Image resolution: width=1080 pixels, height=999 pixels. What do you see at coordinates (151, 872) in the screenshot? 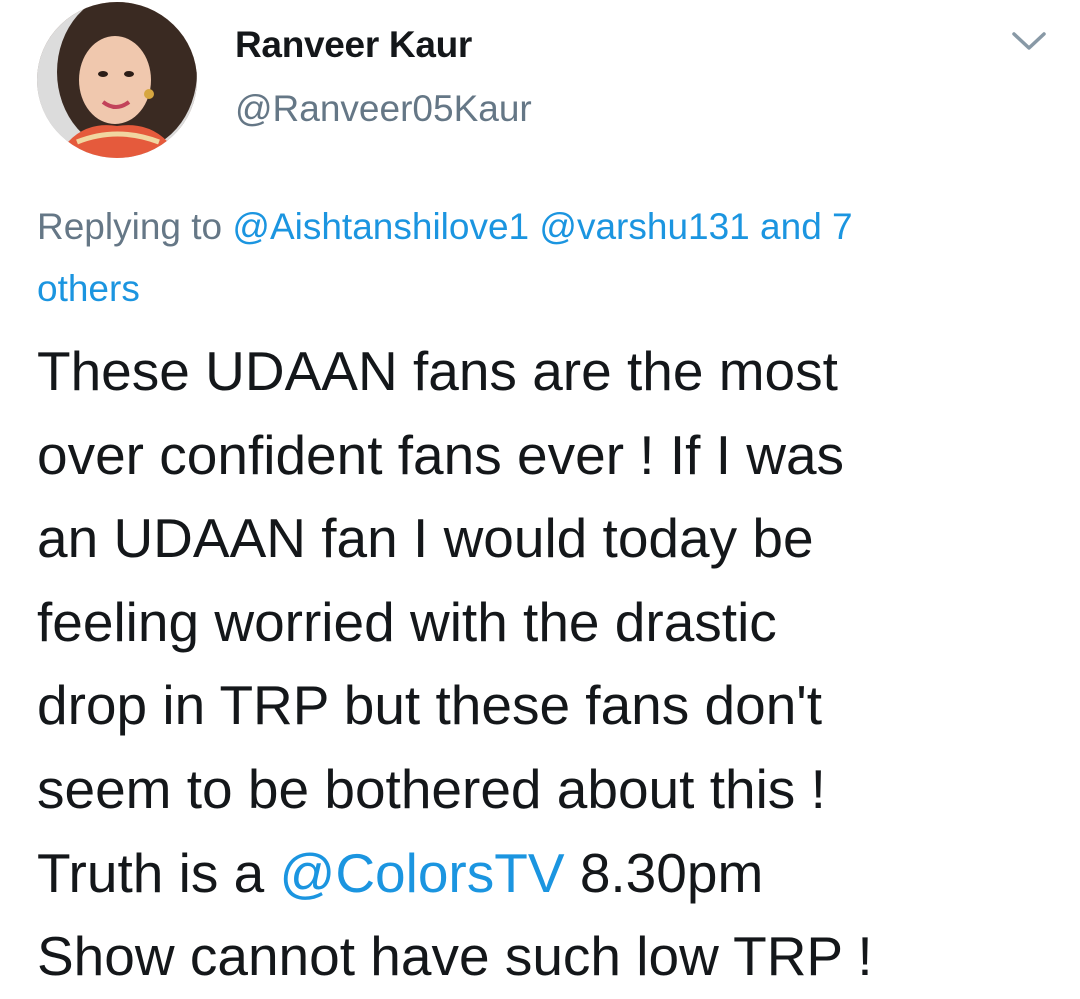
I see `tweet-text-segment: Truth is a` at bounding box center [151, 872].